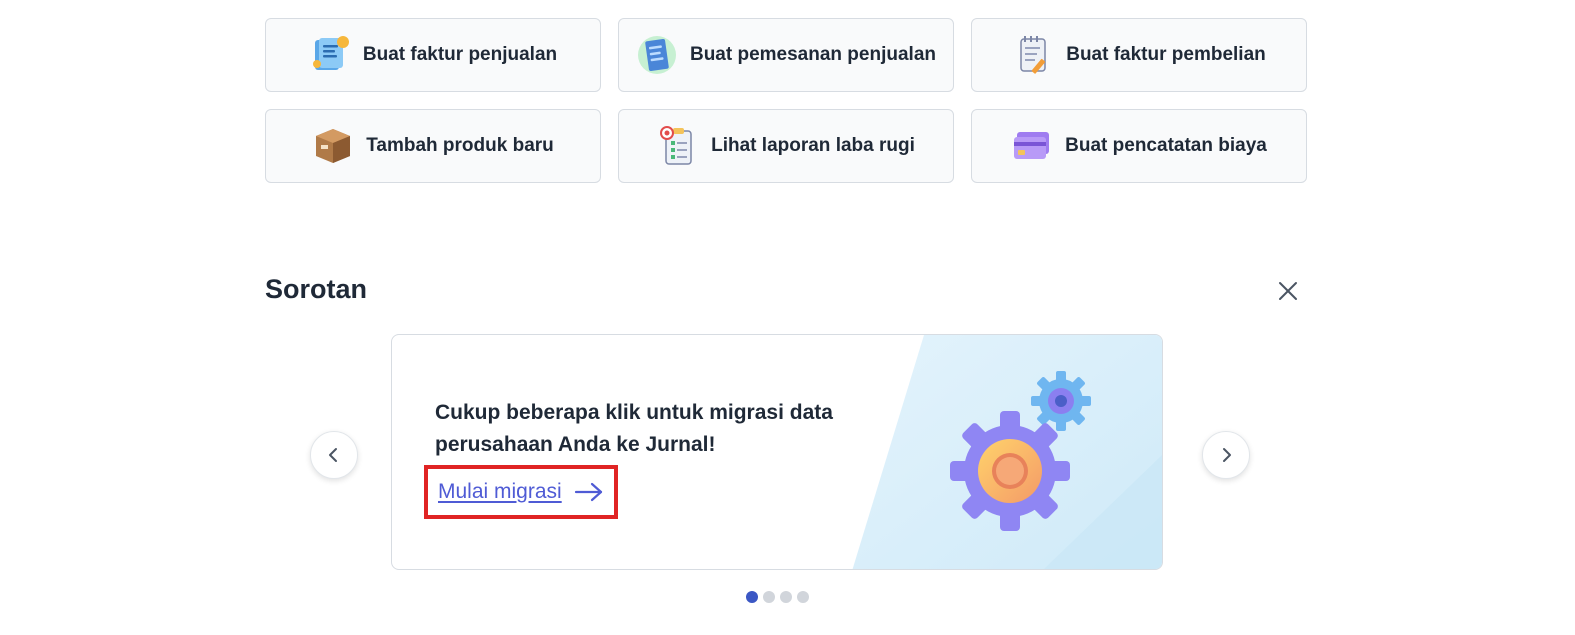 This screenshot has width=1575, height=635. I want to click on small-gear-icon, so click(1061, 401).